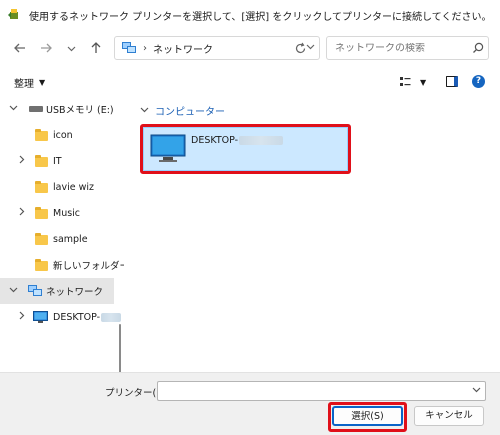 This screenshot has height=435, width=500. I want to click on nav-item-usb-drive: USBメモリ (E:), so click(57, 109).